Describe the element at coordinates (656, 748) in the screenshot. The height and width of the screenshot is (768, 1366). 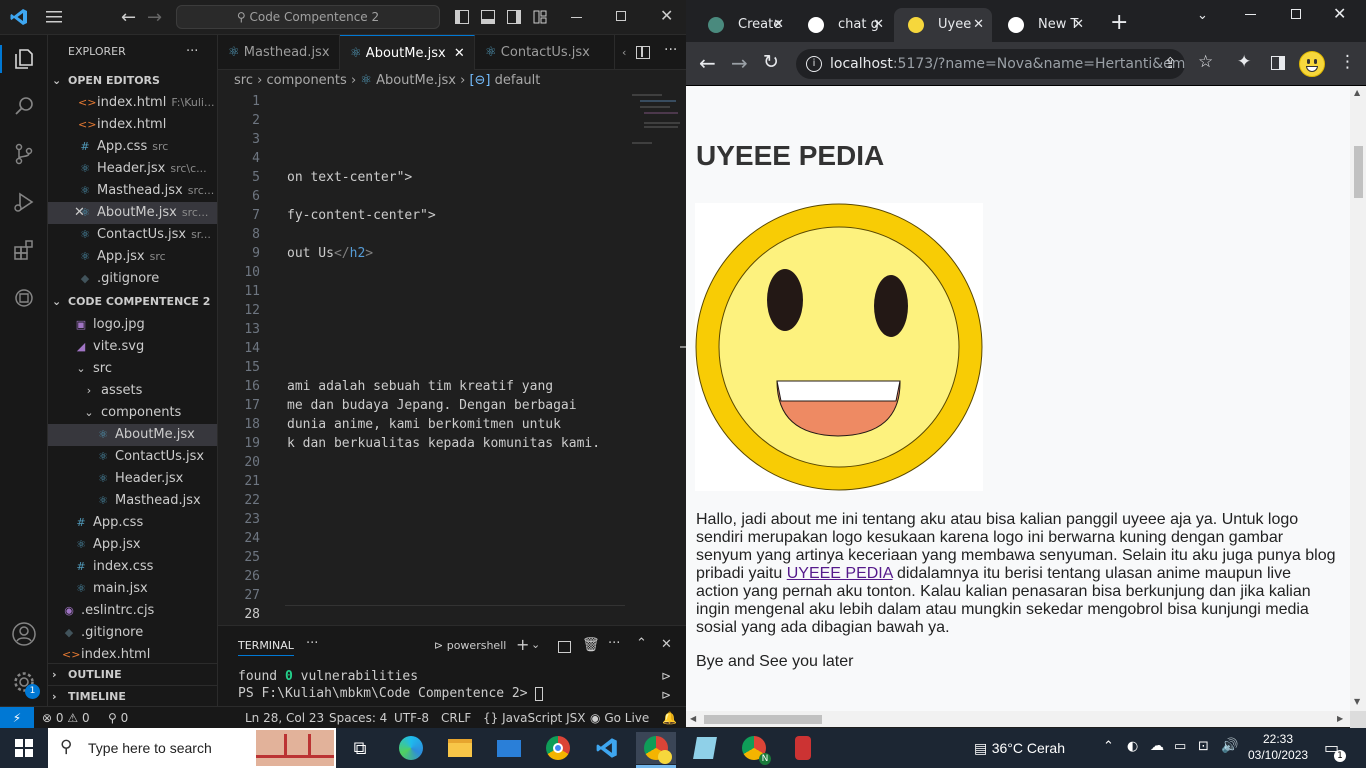
I see `chrome-profile-icon` at that location.